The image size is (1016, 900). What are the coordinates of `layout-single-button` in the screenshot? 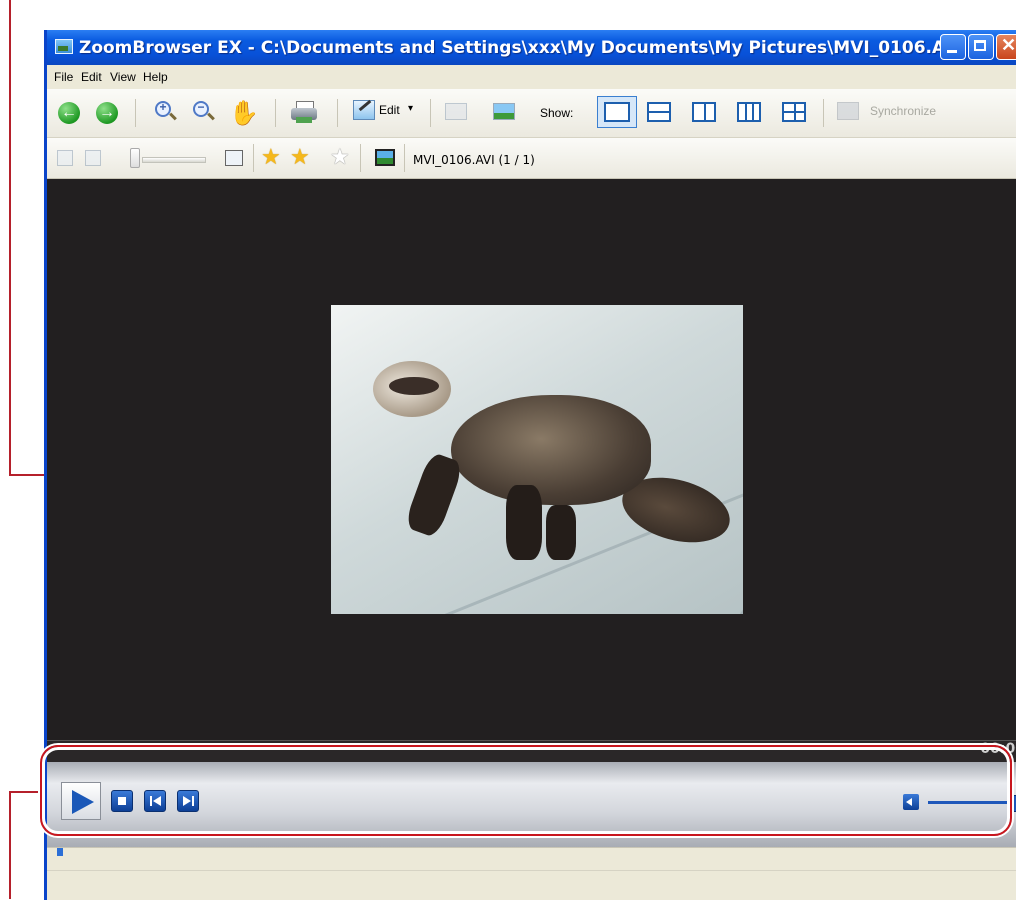 It's located at (617, 112).